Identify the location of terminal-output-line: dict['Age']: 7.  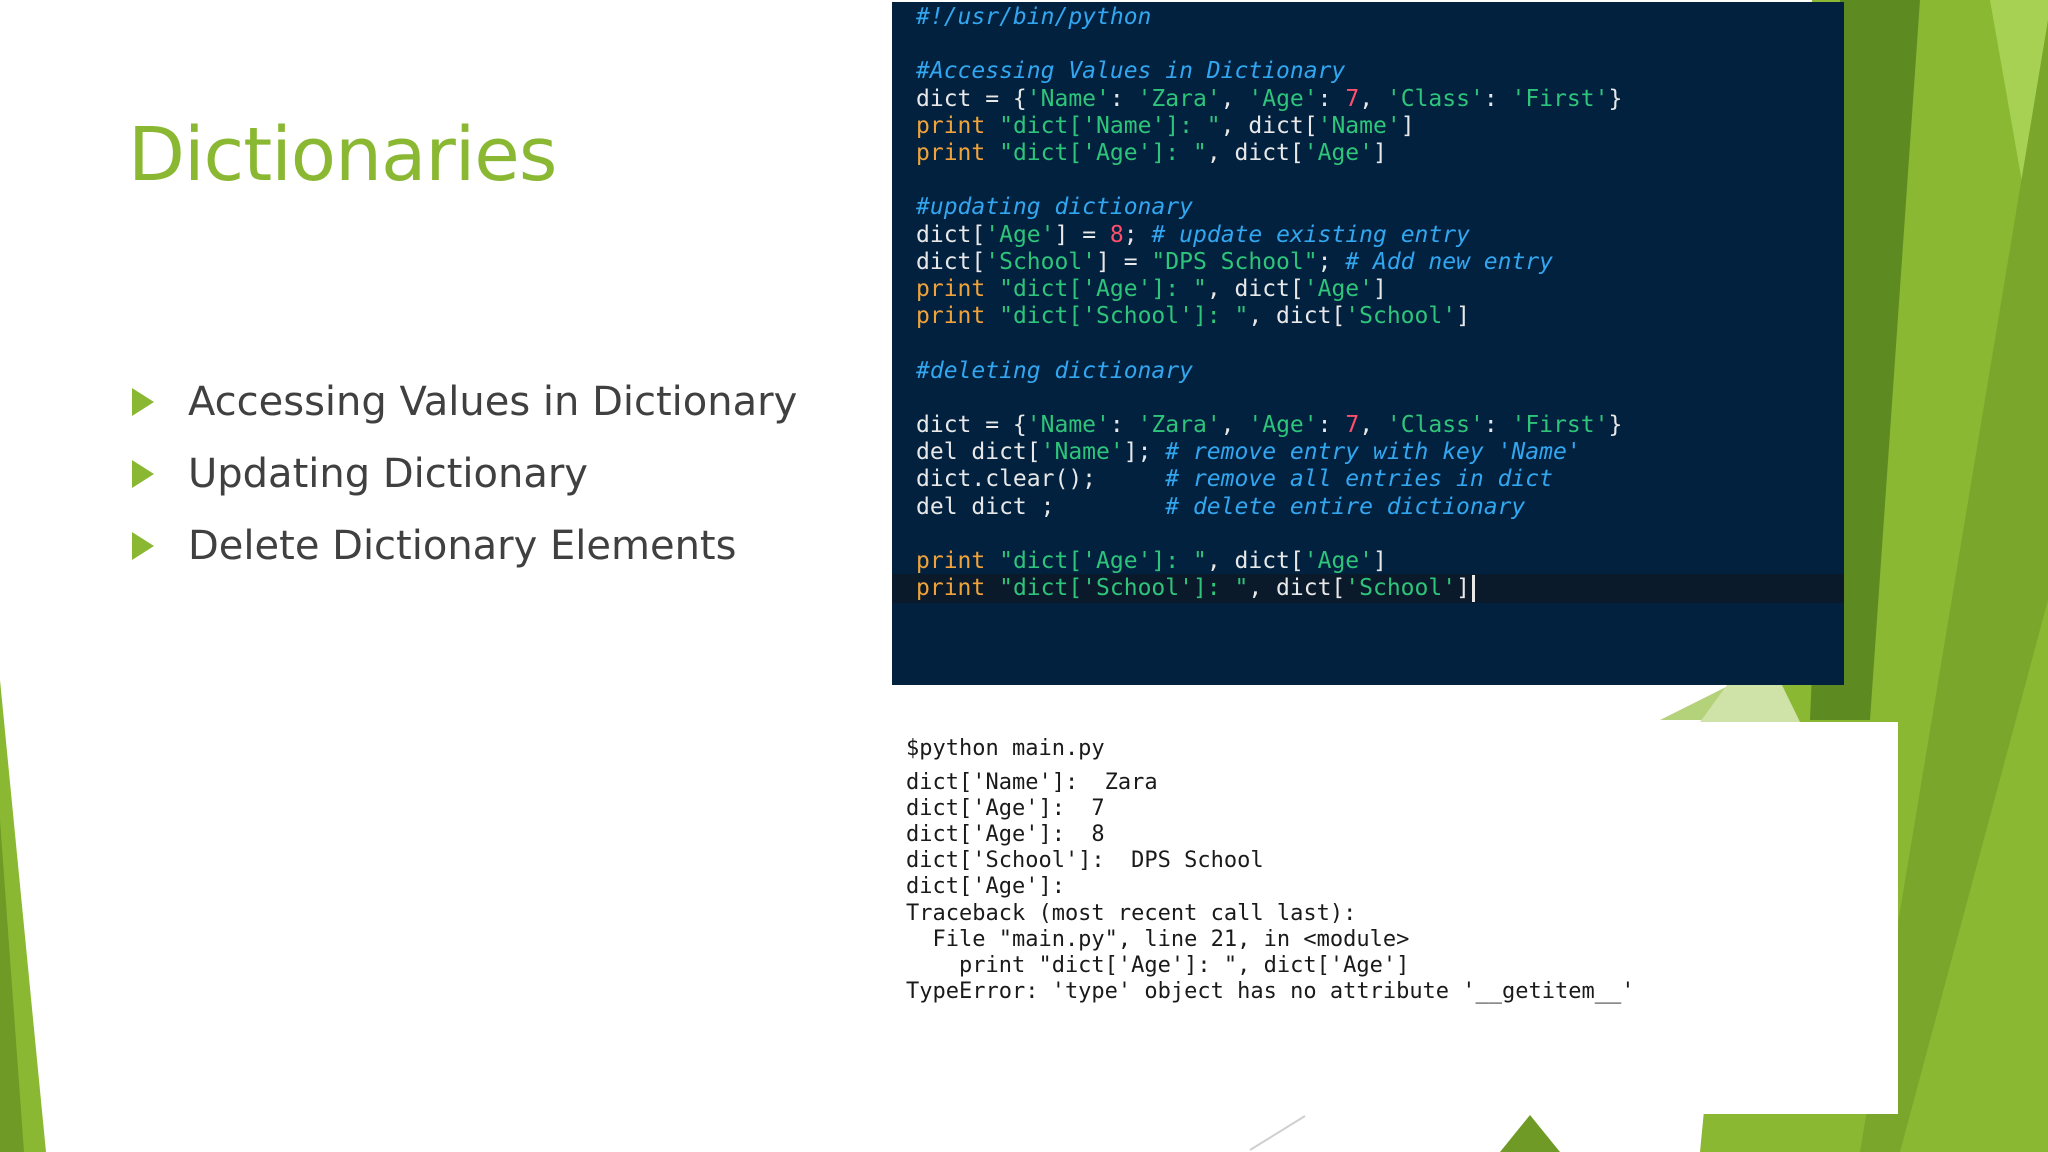
(1005, 809).